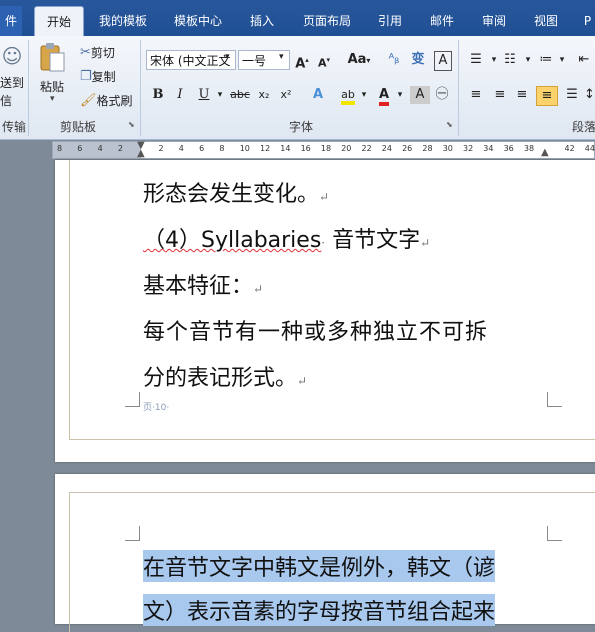 Image resolution: width=595 pixels, height=632 pixels. Describe the element at coordinates (114, 101) in the screenshot. I see `format-painter-label: 格式刷` at that location.